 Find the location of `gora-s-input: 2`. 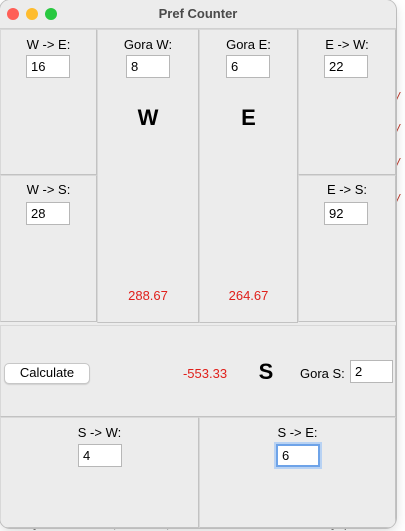

gora-s-input: 2 is located at coordinates (371, 371).